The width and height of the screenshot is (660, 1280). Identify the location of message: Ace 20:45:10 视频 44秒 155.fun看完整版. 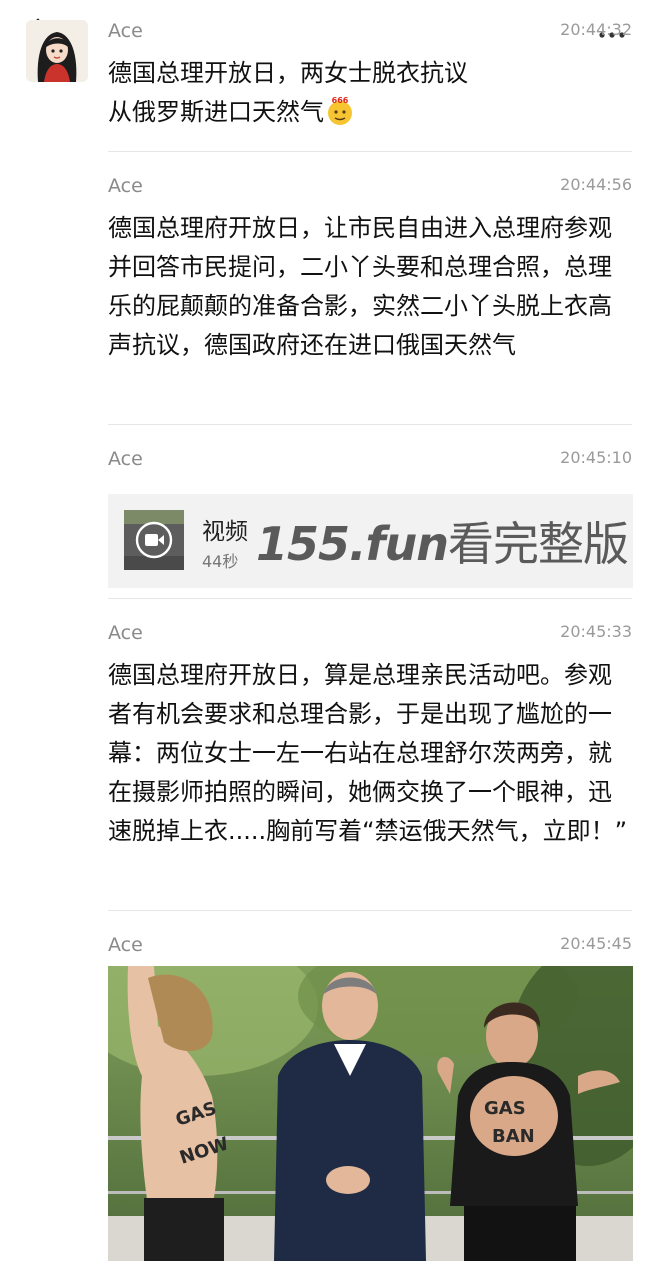
(370, 518).